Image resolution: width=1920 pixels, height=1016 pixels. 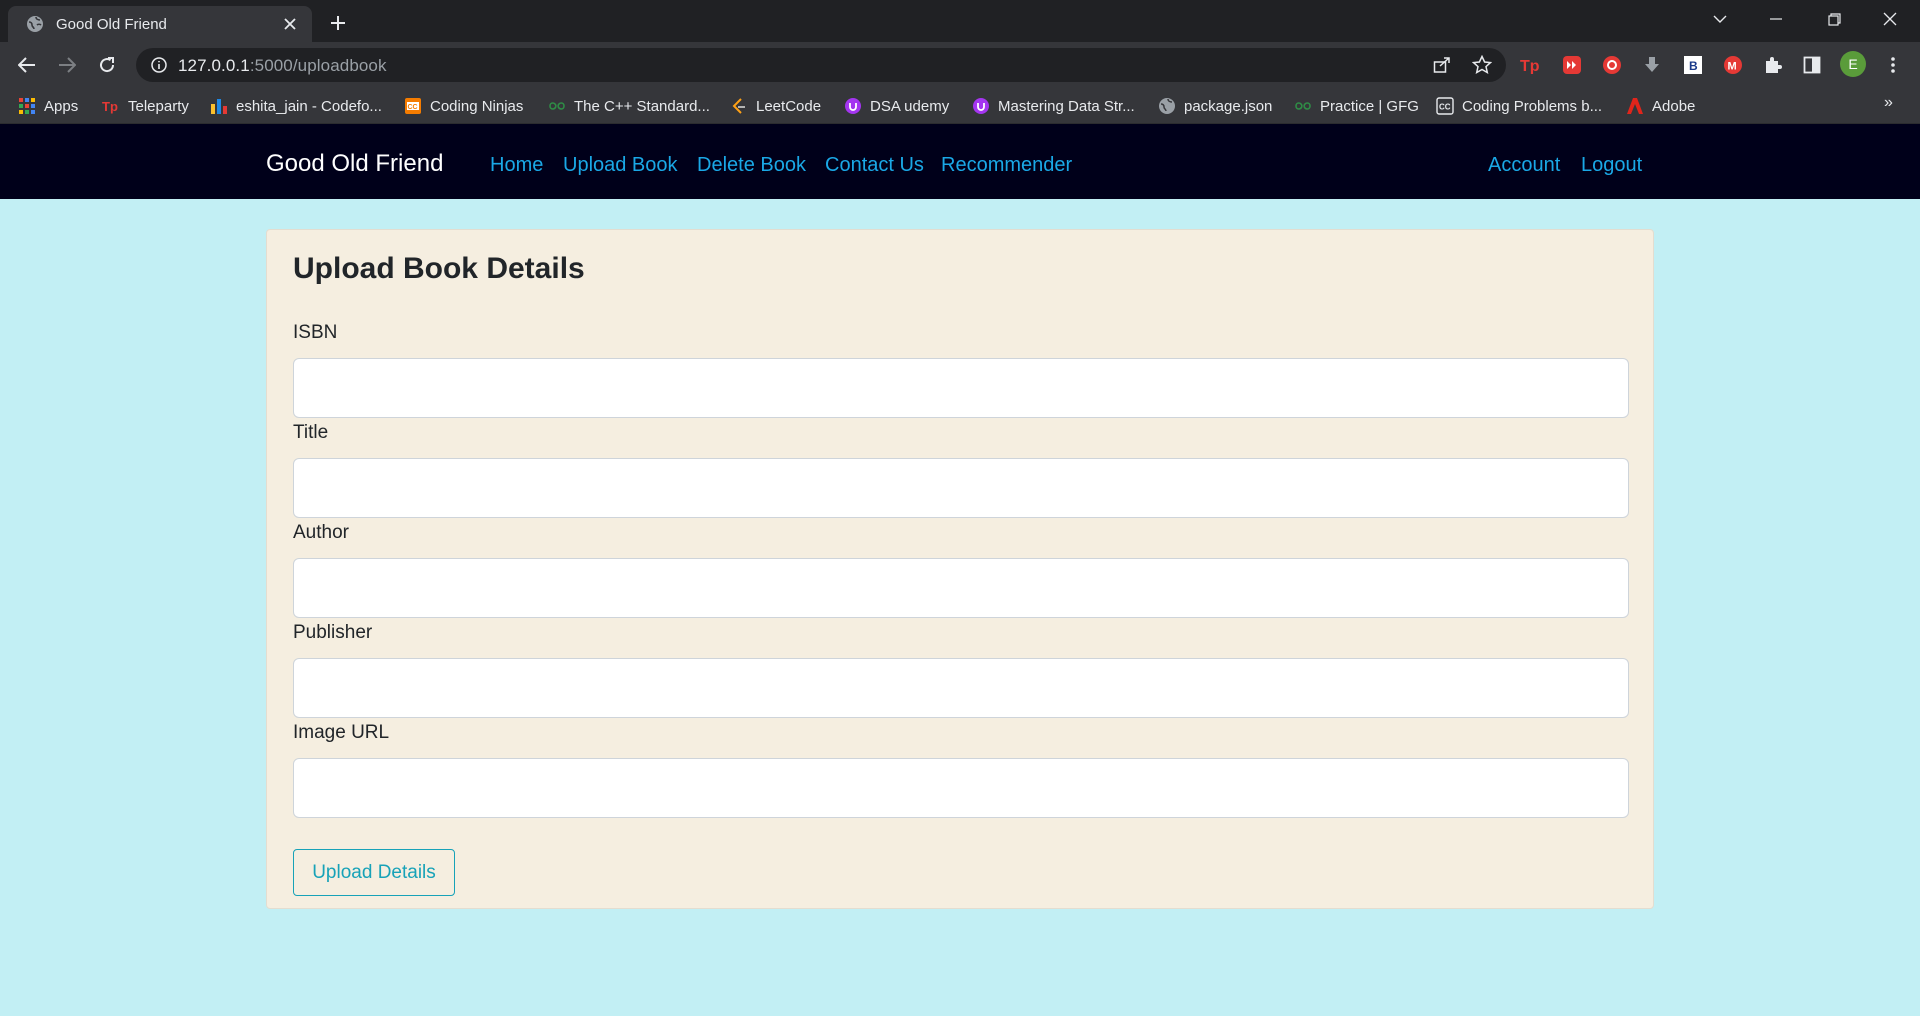 I want to click on svg-text: B, so click(x=1693, y=66).